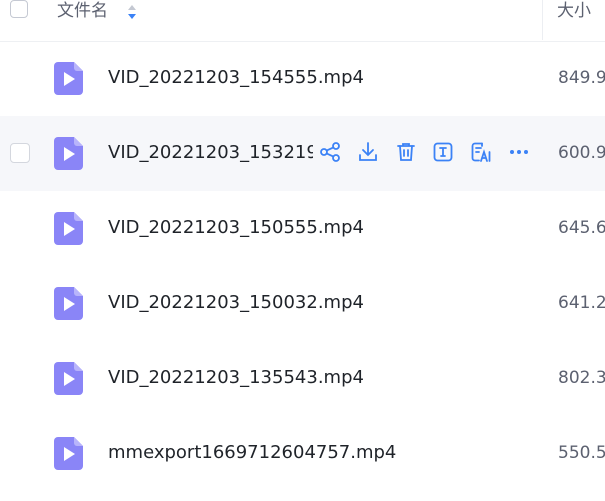  Describe the element at coordinates (132, 12) in the screenshot. I see `sort-icon` at that location.